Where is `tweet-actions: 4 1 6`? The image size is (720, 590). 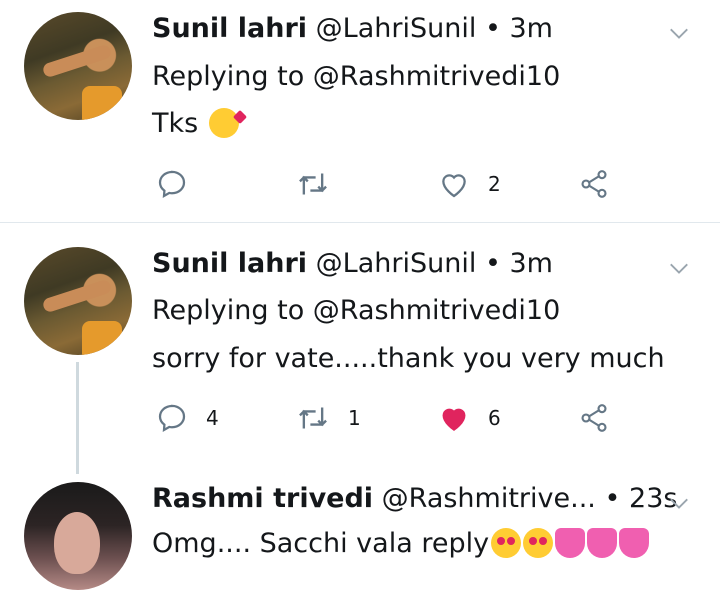 tweet-actions: 4 1 6 is located at coordinates (392, 418).